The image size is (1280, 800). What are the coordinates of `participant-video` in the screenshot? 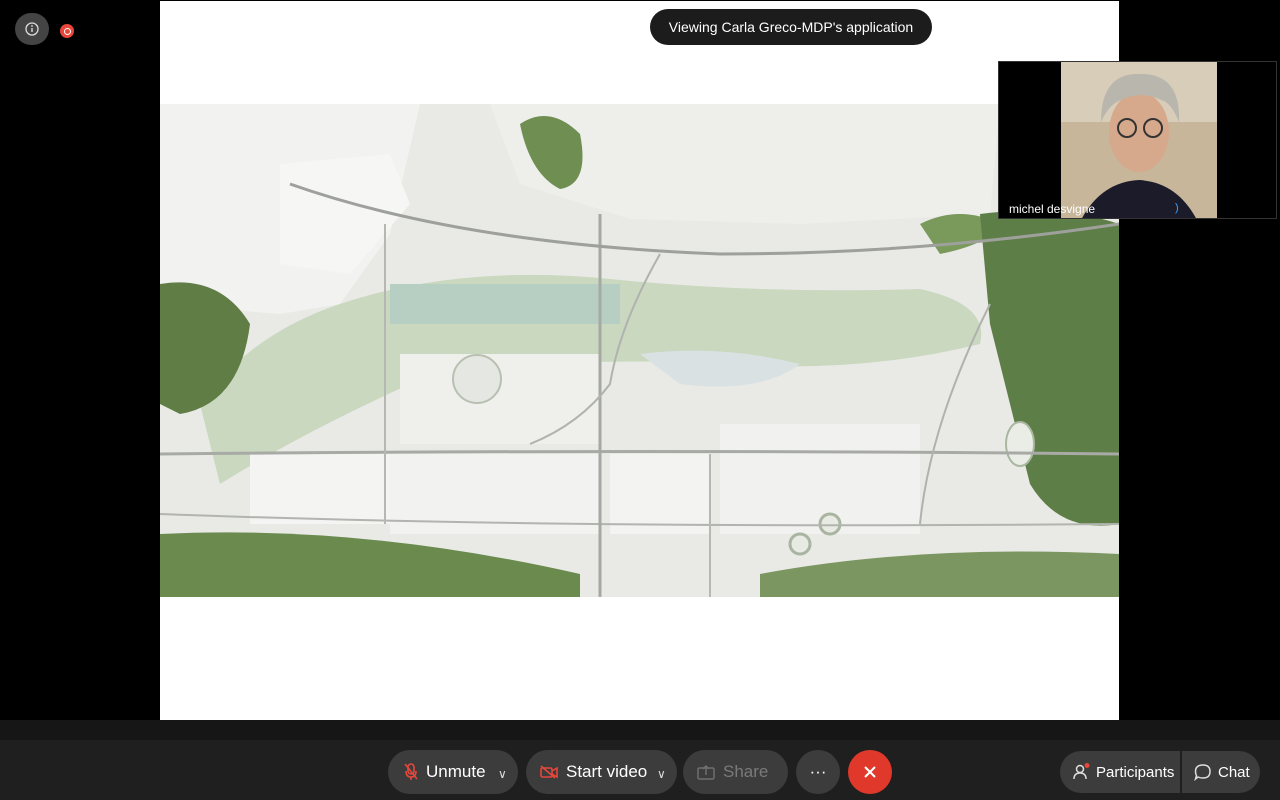 It's located at (1139, 140).